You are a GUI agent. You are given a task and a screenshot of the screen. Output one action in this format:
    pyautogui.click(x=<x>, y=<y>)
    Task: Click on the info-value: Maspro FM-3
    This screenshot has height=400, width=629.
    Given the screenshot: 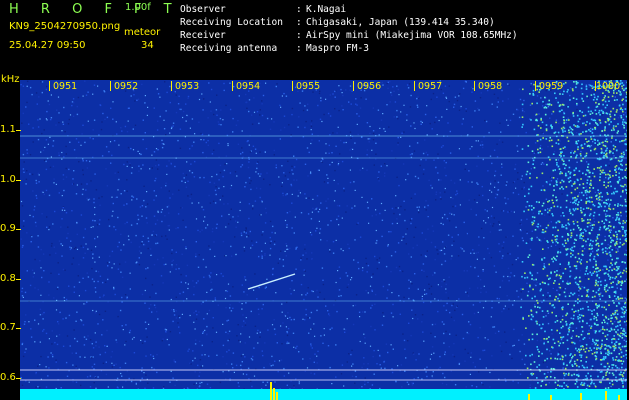 What is the action you would take?
    pyautogui.click(x=337, y=48)
    